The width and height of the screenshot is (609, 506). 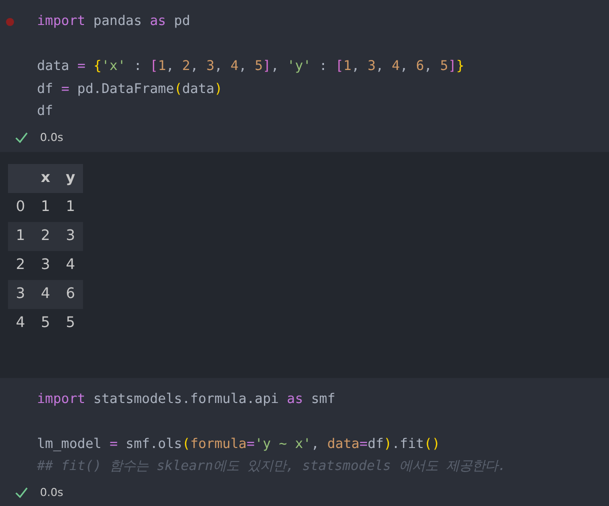 What do you see at coordinates (70, 294) in the screenshot?
I see `table-cell-text: 6` at bounding box center [70, 294].